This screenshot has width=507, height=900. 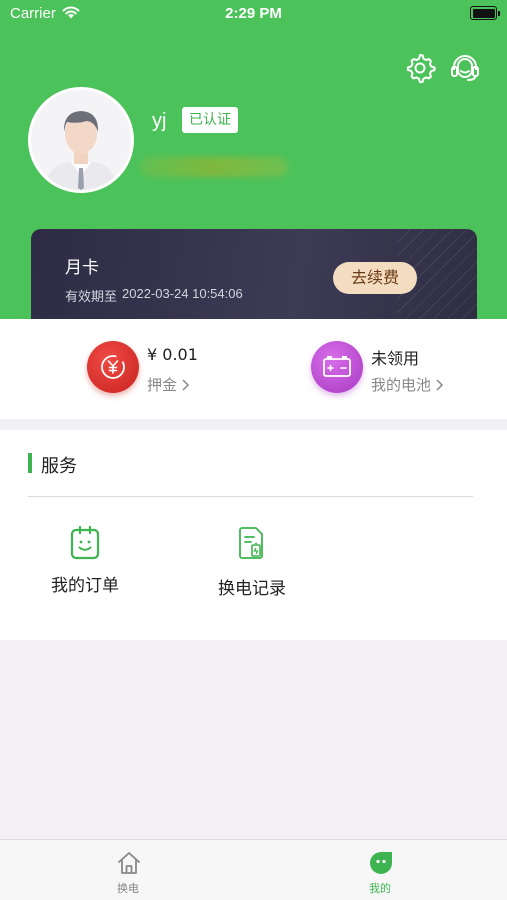 I want to click on tab-swap: 换电, so click(x=128, y=870).